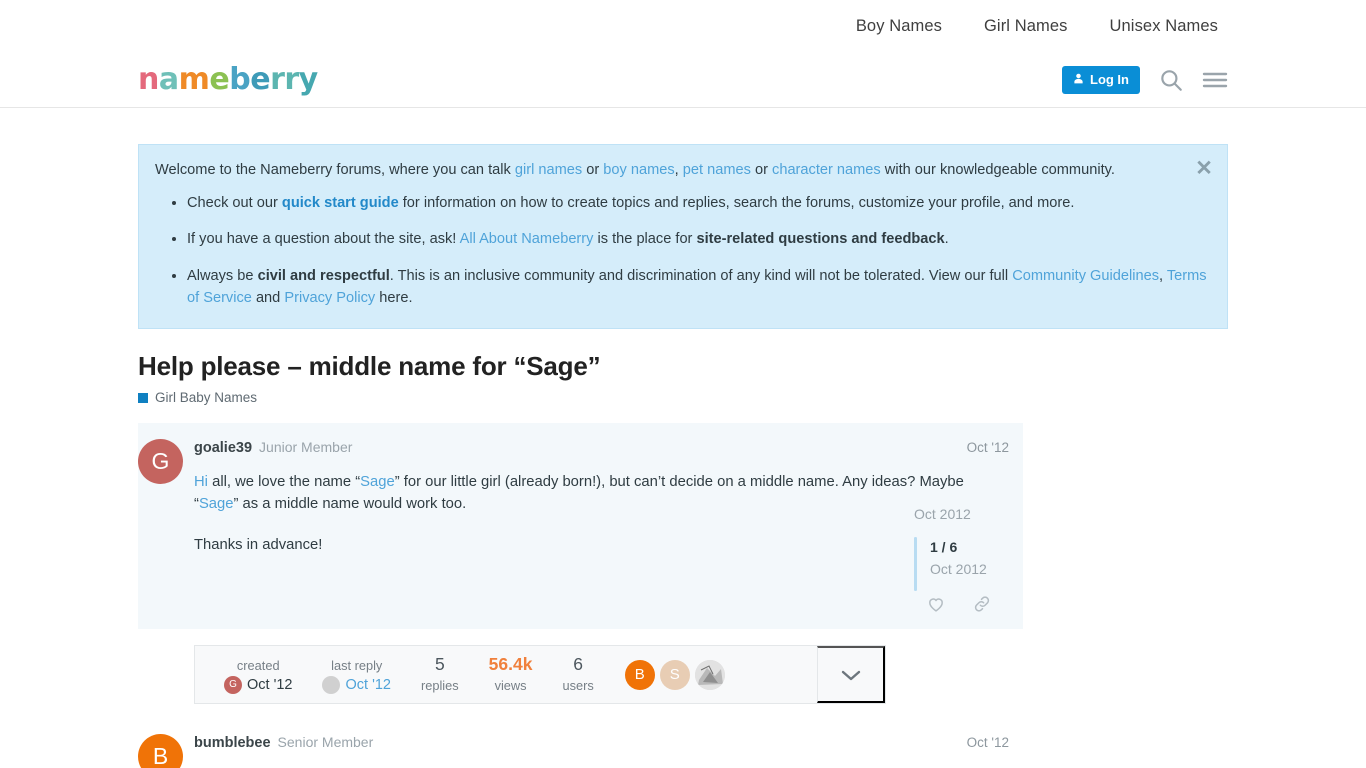 The height and width of the screenshot is (768, 1366). I want to click on expand-topic-button, so click(851, 675).